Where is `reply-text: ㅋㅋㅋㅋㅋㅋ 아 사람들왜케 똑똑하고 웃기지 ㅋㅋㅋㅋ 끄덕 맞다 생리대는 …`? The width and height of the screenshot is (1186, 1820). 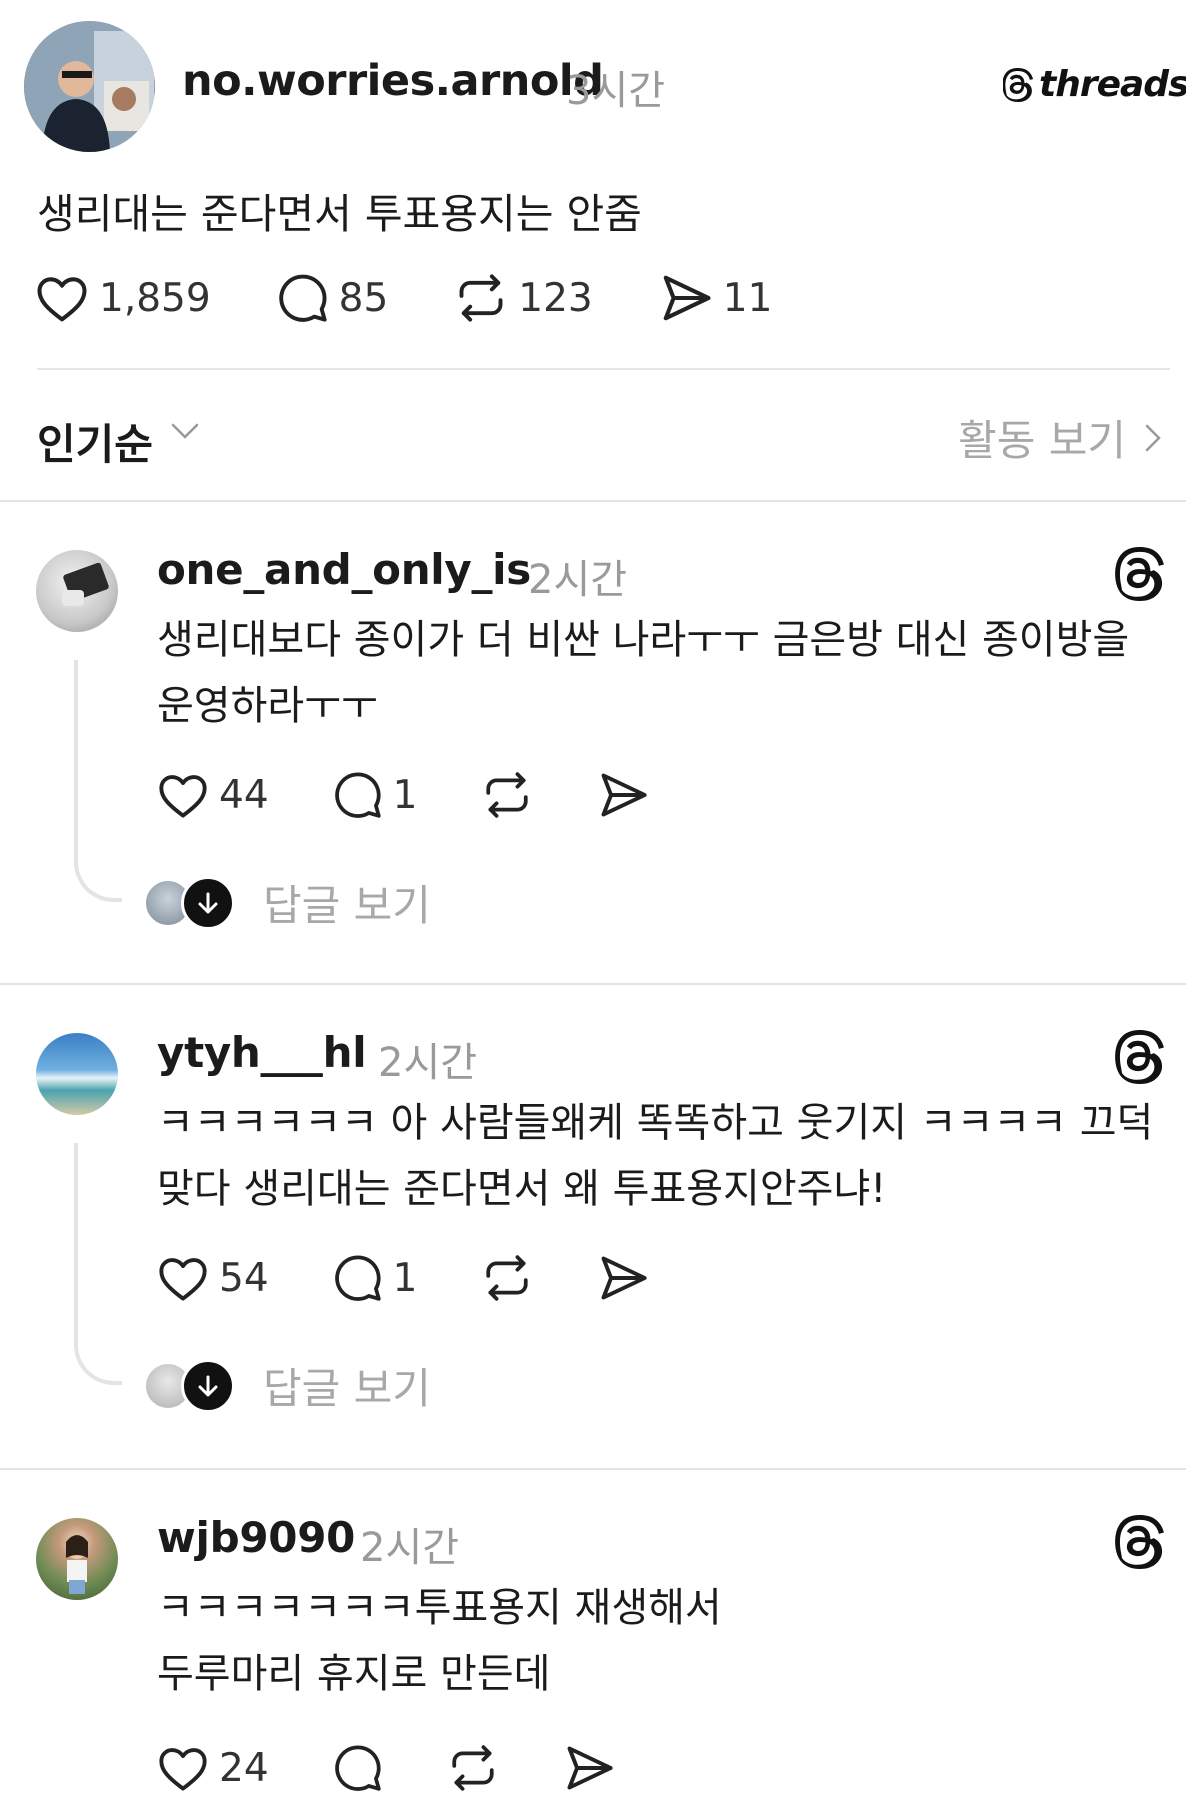
reply-text: ㅋㅋㅋㅋㅋㅋ 아 사람들왜케 똑똑하고 웃기지 ㅋㅋㅋㅋ 끄덕 맞다 생리대는 … is located at coordinates (655, 1156).